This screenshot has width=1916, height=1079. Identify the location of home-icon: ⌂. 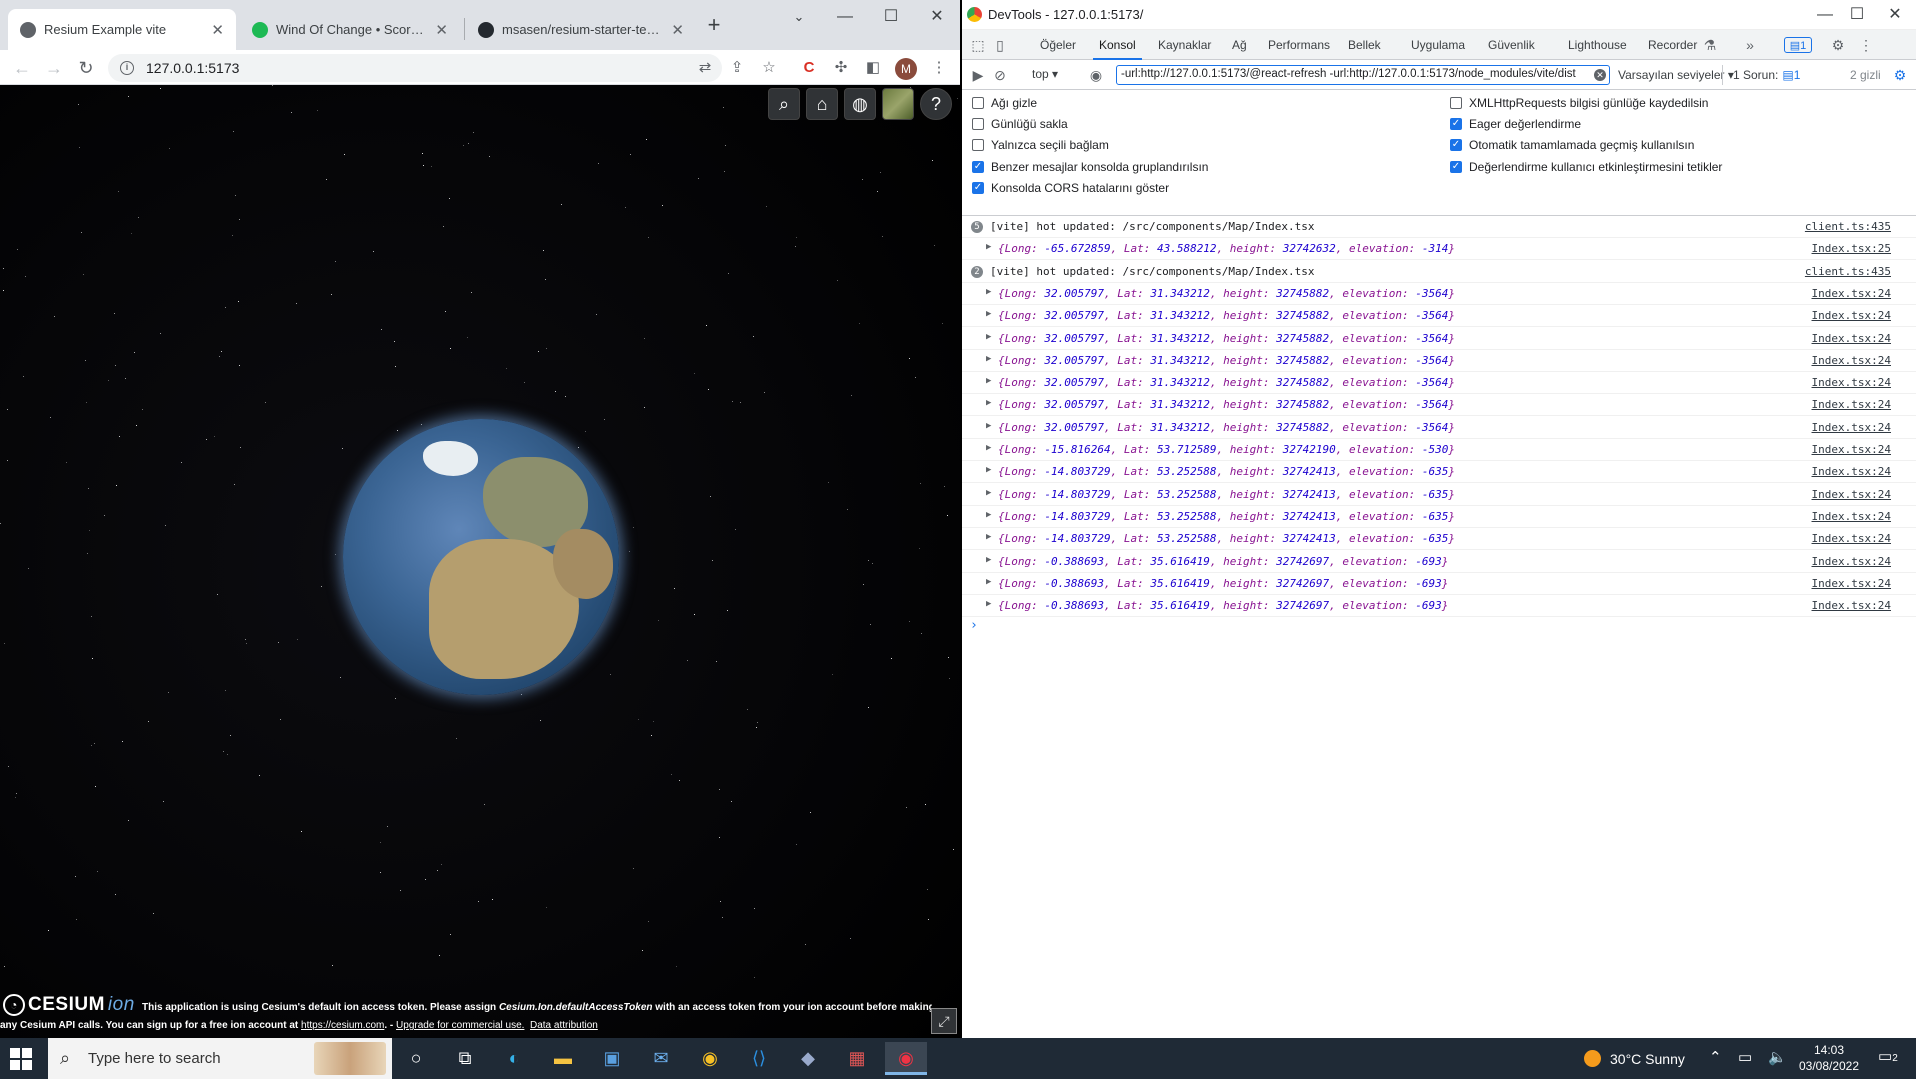
(822, 104).